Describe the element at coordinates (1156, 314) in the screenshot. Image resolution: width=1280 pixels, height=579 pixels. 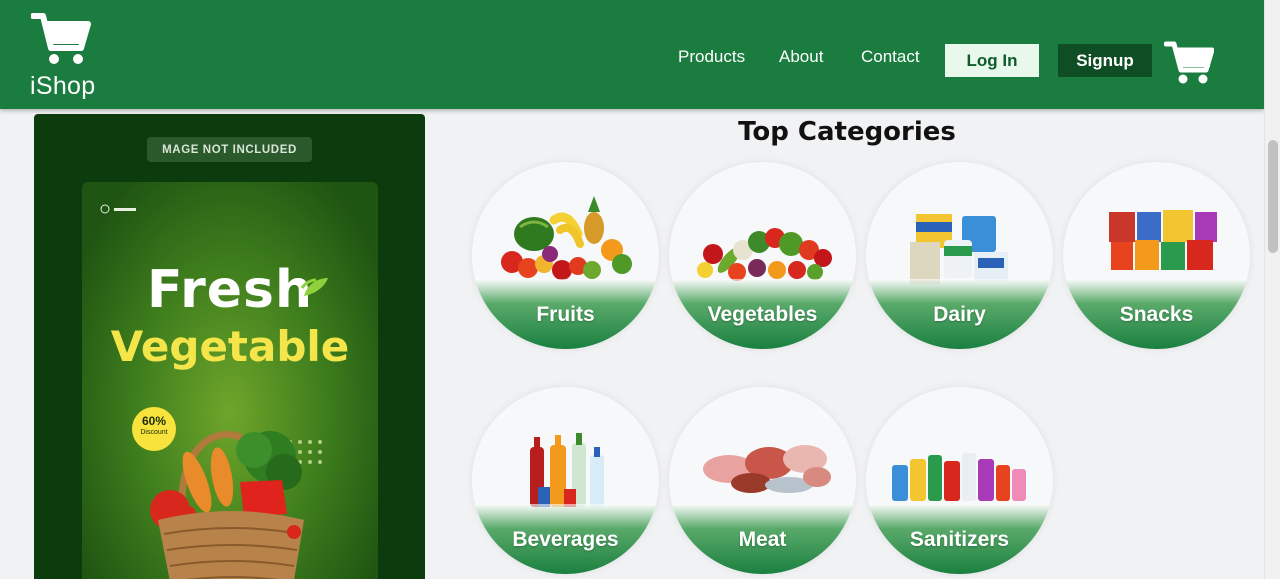
I see `category-label: Snacks` at that location.